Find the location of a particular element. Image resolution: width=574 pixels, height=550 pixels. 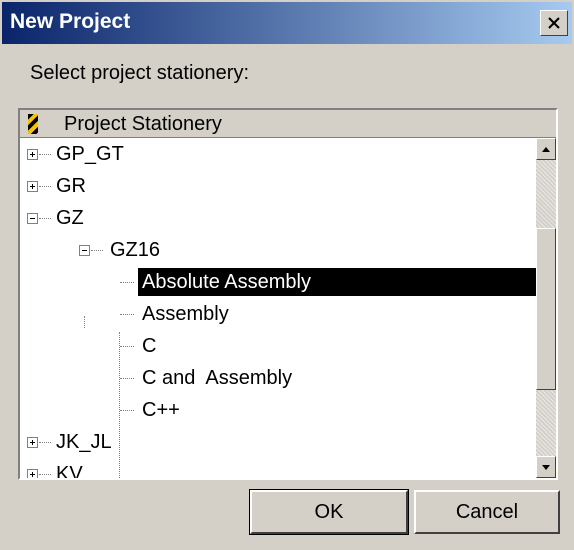

tree-item-label: Assembly is located at coordinates (185, 314).